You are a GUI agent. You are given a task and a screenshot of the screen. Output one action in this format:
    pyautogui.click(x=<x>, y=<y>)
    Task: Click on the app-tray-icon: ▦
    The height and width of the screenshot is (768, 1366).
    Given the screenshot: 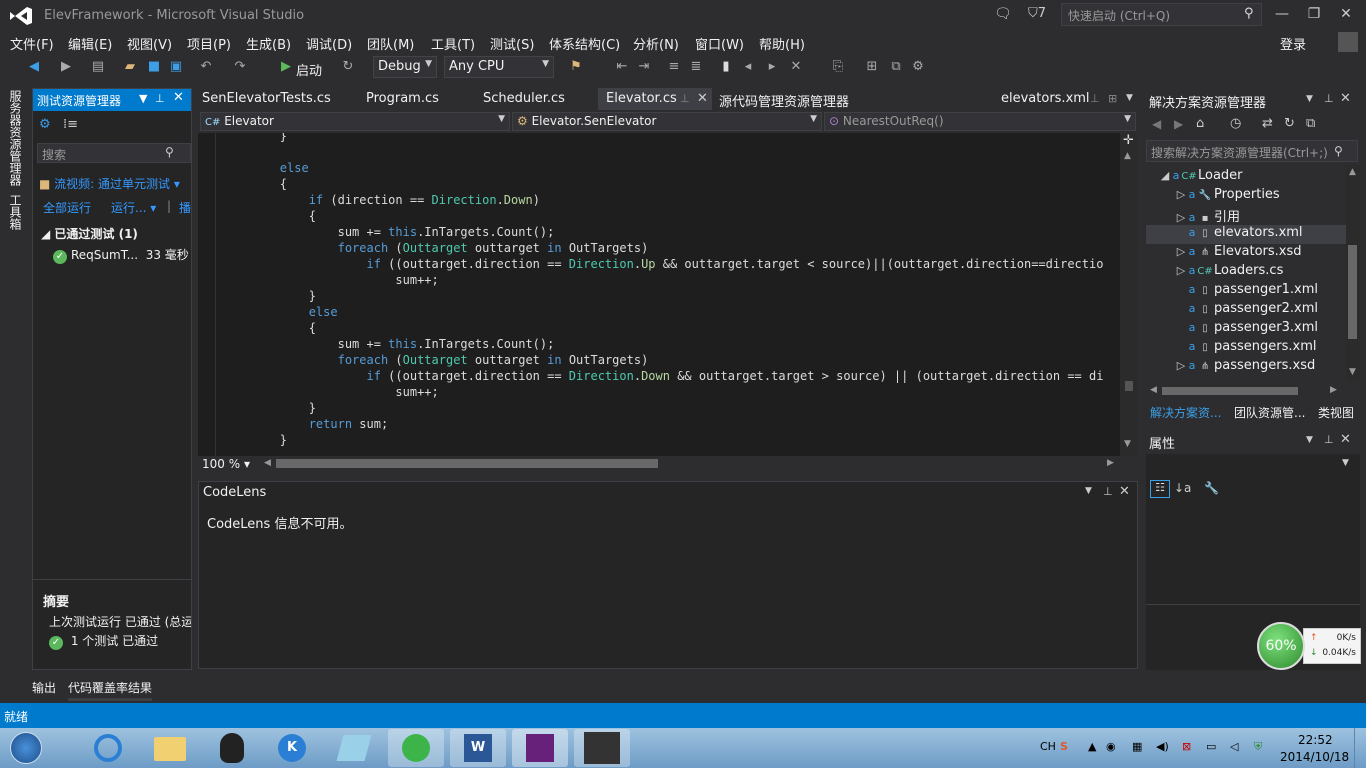 What is the action you would take?
    pyautogui.click(x=1137, y=746)
    